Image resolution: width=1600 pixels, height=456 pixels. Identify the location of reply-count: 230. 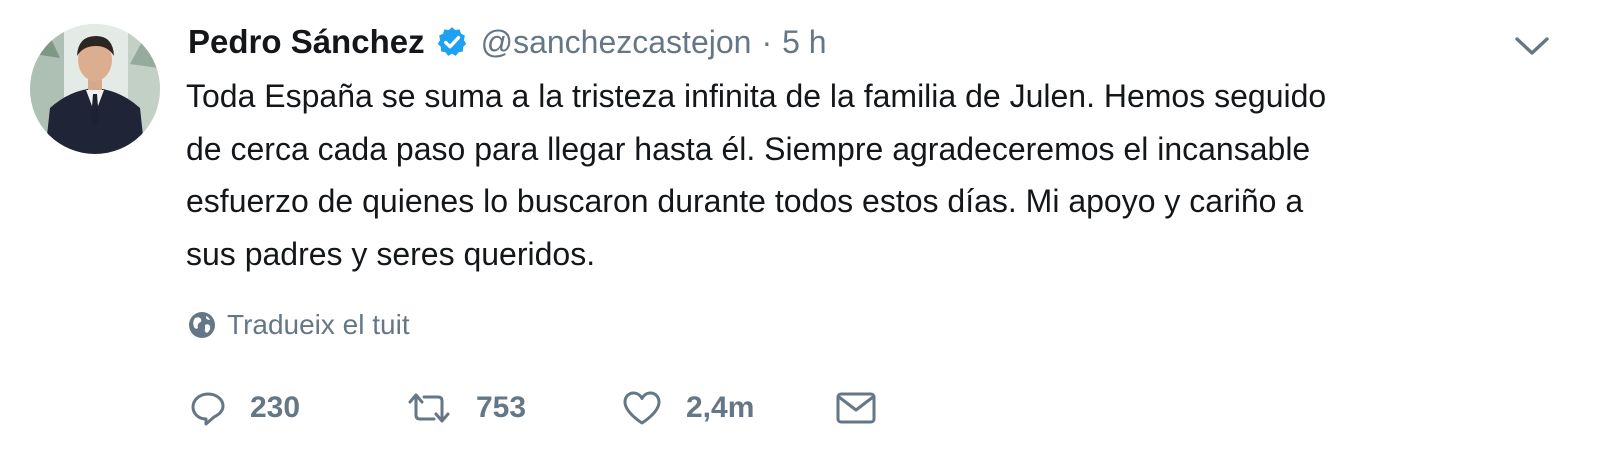
(275, 407).